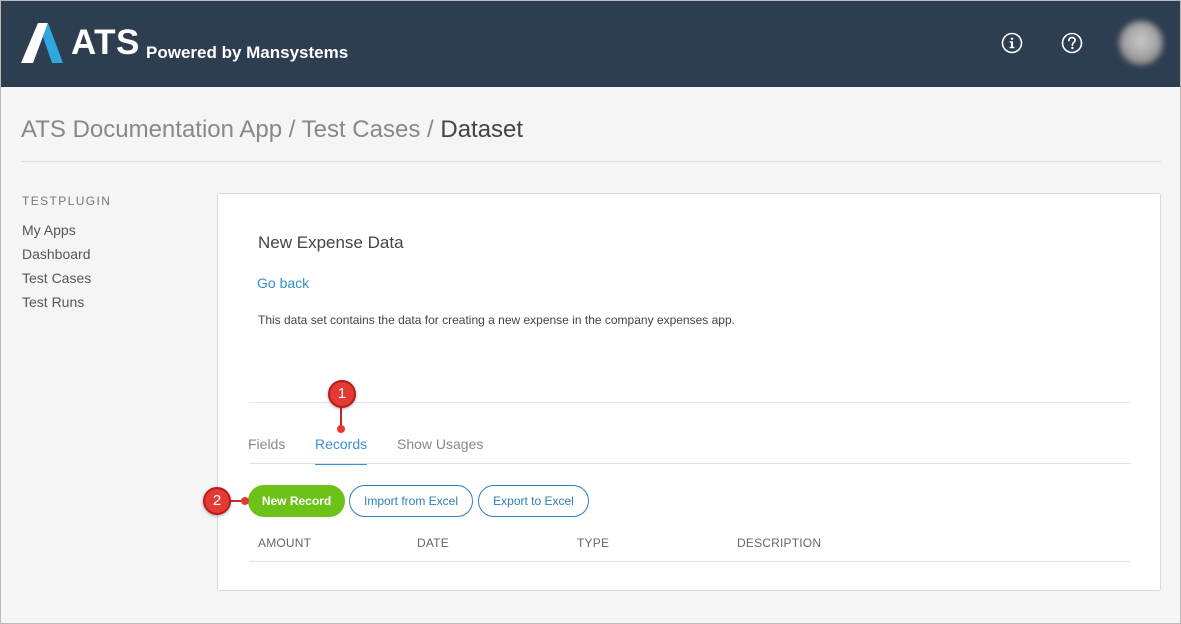 This screenshot has height=624, width=1181. What do you see at coordinates (42, 43) in the screenshot?
I see `ats-logo-icon` at bounding box center [42, 43].